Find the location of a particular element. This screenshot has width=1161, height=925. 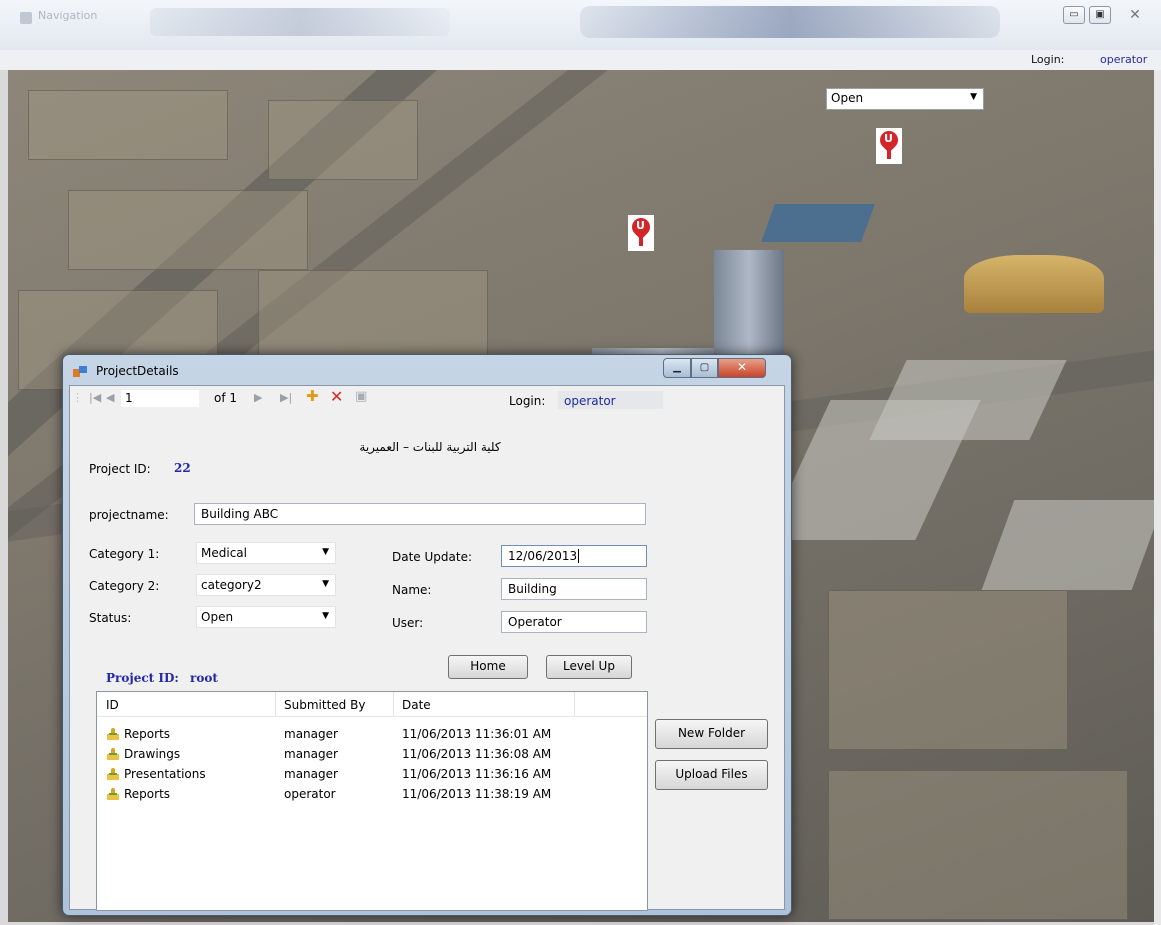

record-position-input: 1 is located at coordinates (160, 398).